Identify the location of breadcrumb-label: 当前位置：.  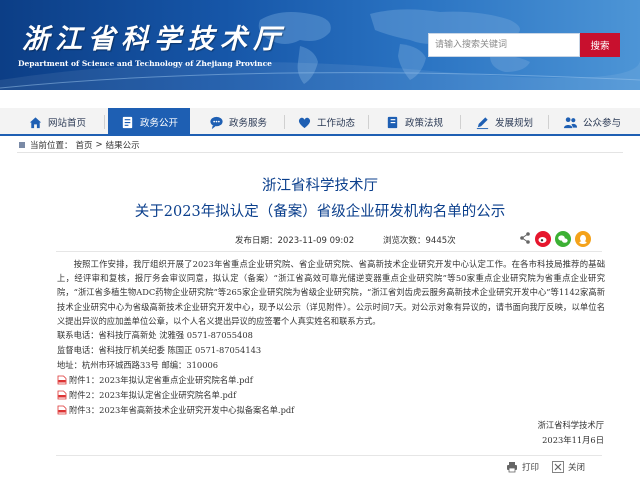
(51, 146).